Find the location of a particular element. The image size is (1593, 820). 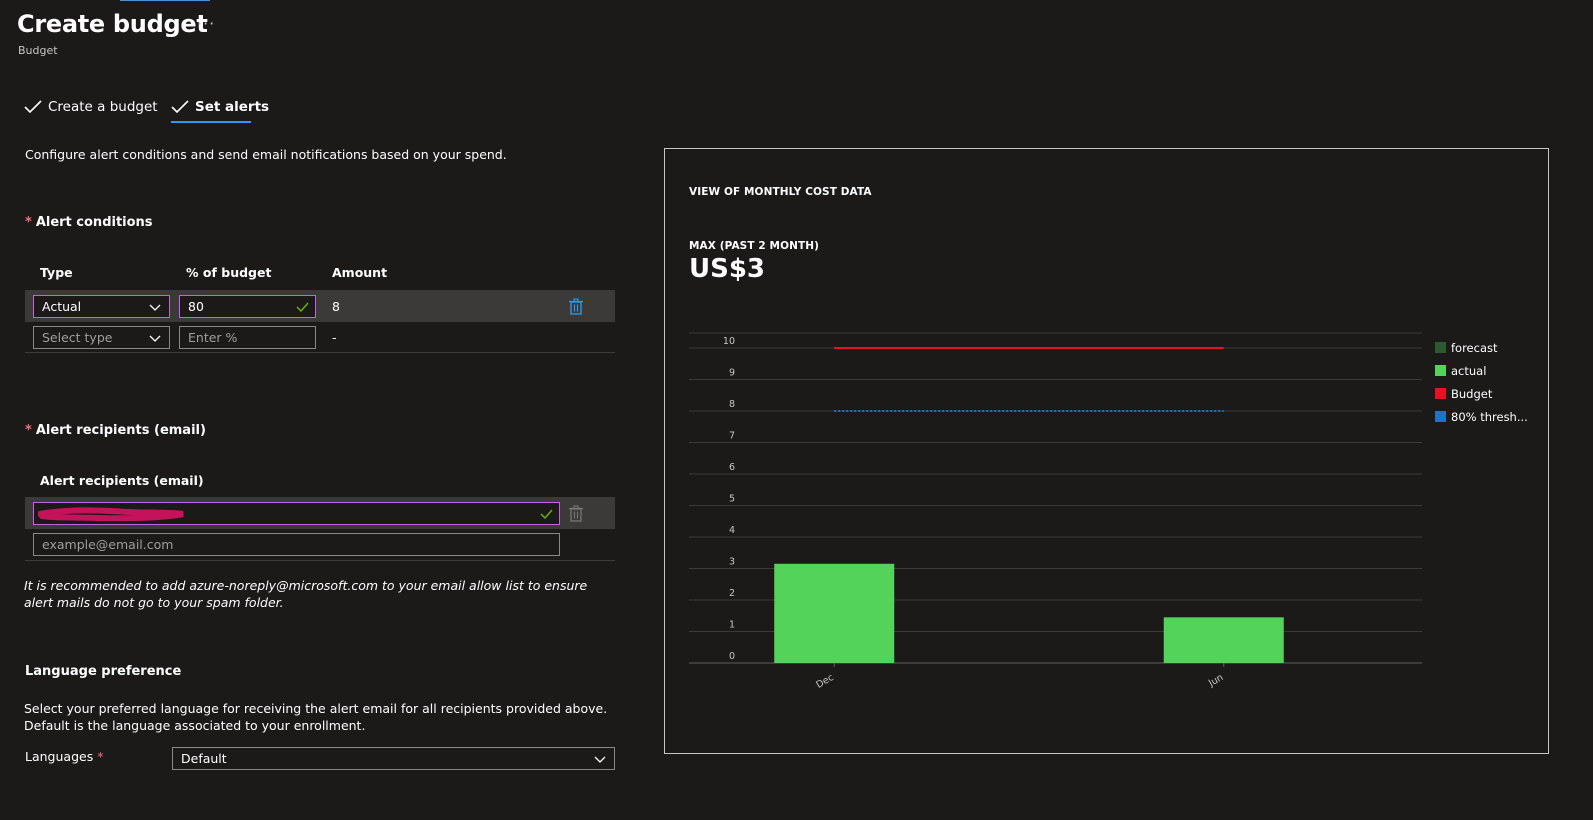

alert-conditions-heading: * Alert conditions is located at coordinates (89, 222).